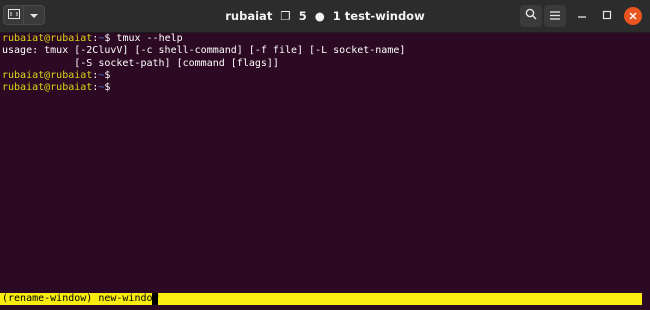 The image size is (650, 310). I want to click on title-user: rubaiat, so click(249, 16).